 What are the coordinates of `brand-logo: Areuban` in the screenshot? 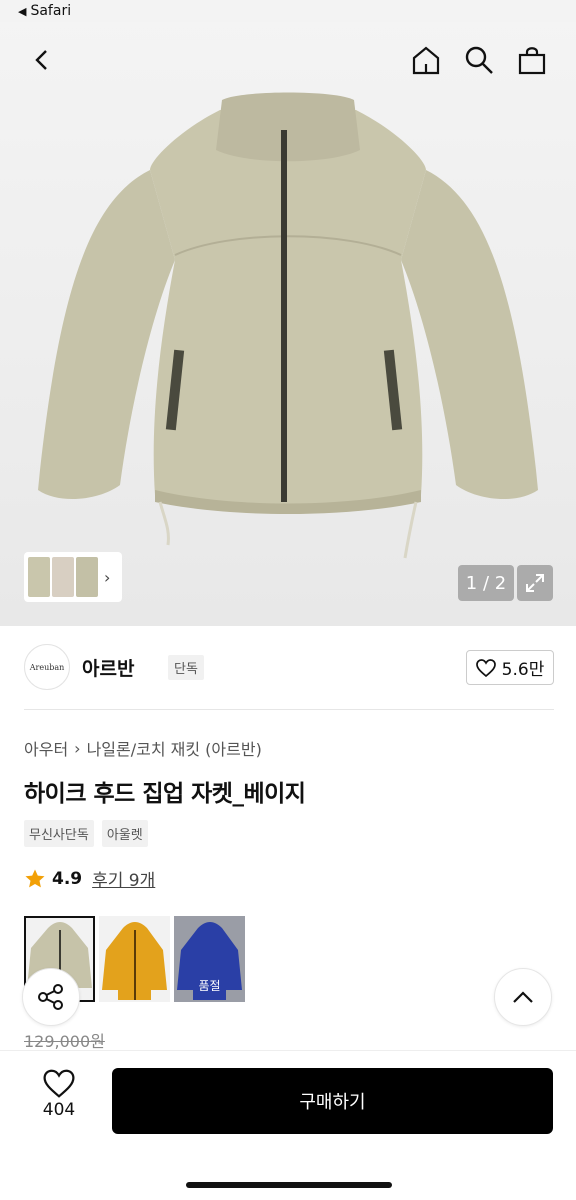 It's located at (47, 667).